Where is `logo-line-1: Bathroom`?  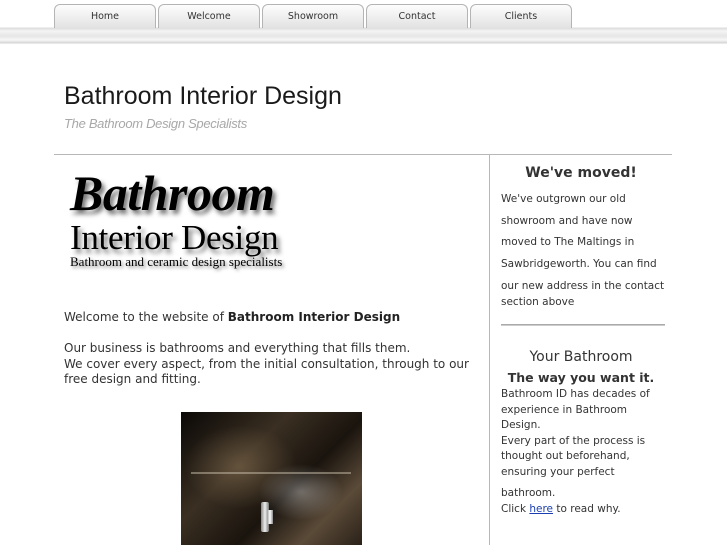
logo-line-1: Bathroom is located at coordinates (172, 193).